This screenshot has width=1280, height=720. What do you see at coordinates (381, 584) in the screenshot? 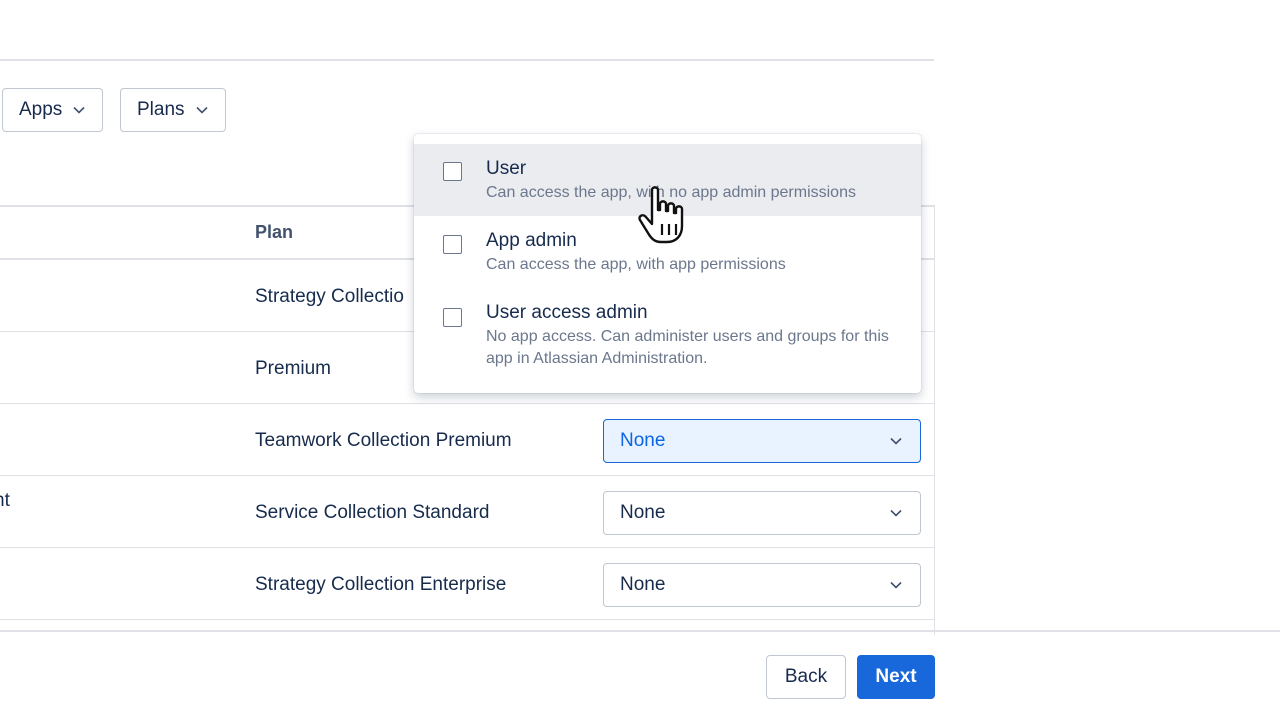
I see `table-row-plan: Strategy Collection Enterprise` at bounding box center [381, 584].